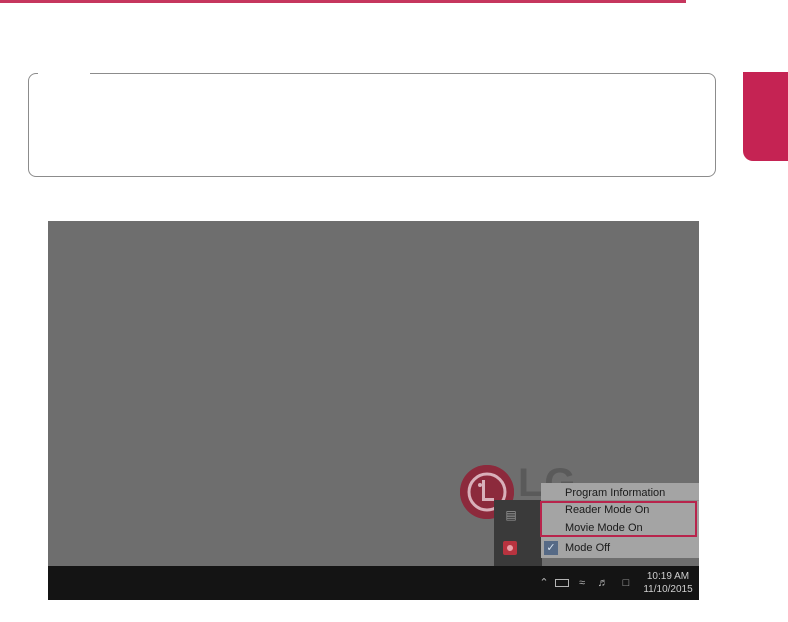  What do you see at coordinates (626, 583) in the screenshot?
I see `action-center-icon: □` at bounding box center [626, 583].